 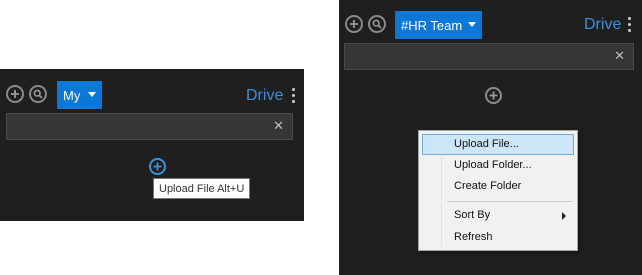 What do you see at coordinates (488, 186) in the screenshot?
I see `menu-item-label: Create Folder` at bounding box center [488, 186].